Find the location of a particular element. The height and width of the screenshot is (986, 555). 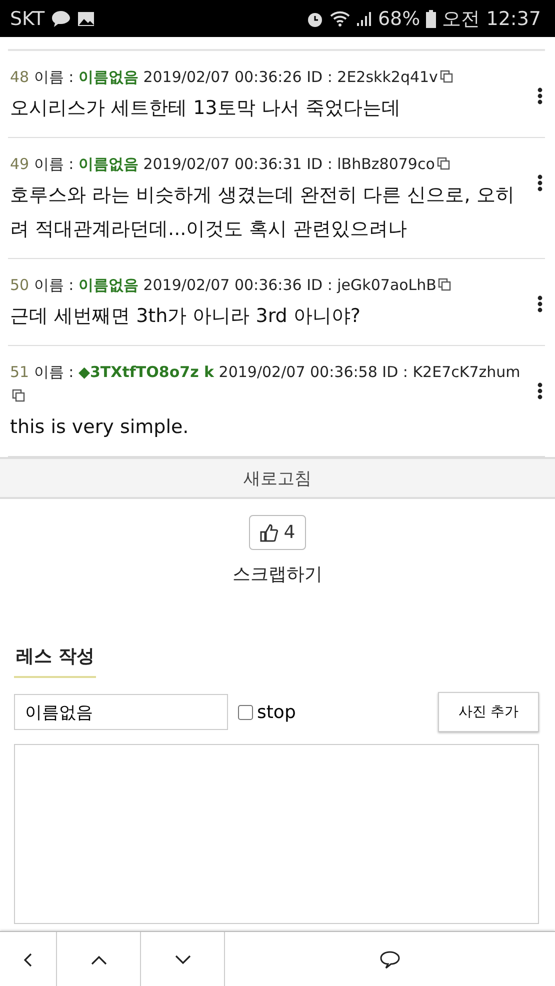

post-header: 50 이름 : 이름없음 2019/02/07 00:36:36 ID : jeGk07aoLhB is located at coordinates (268, 285).